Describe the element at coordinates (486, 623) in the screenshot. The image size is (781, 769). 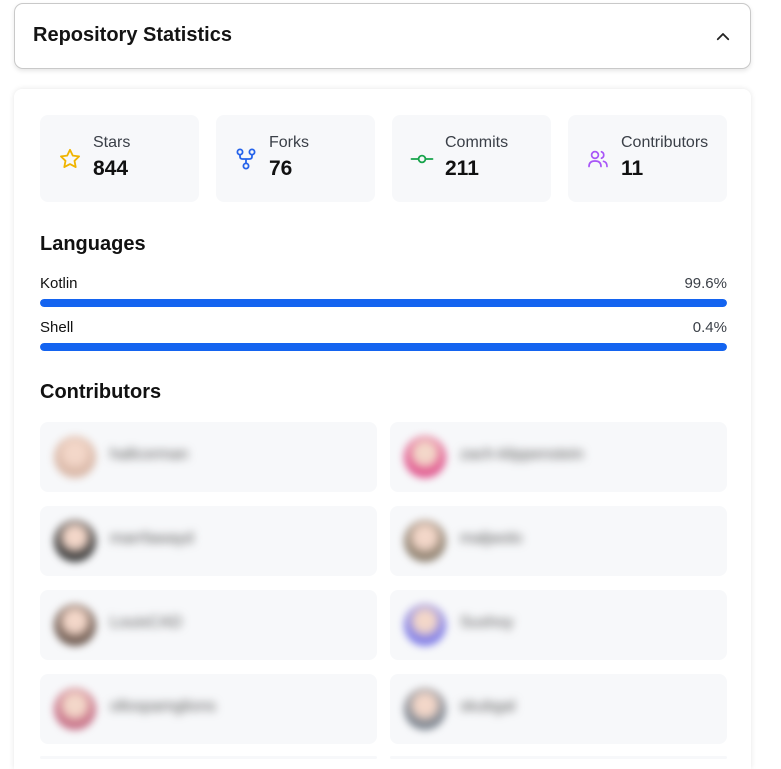
I see `contributor-name: Sushoy` at that location.